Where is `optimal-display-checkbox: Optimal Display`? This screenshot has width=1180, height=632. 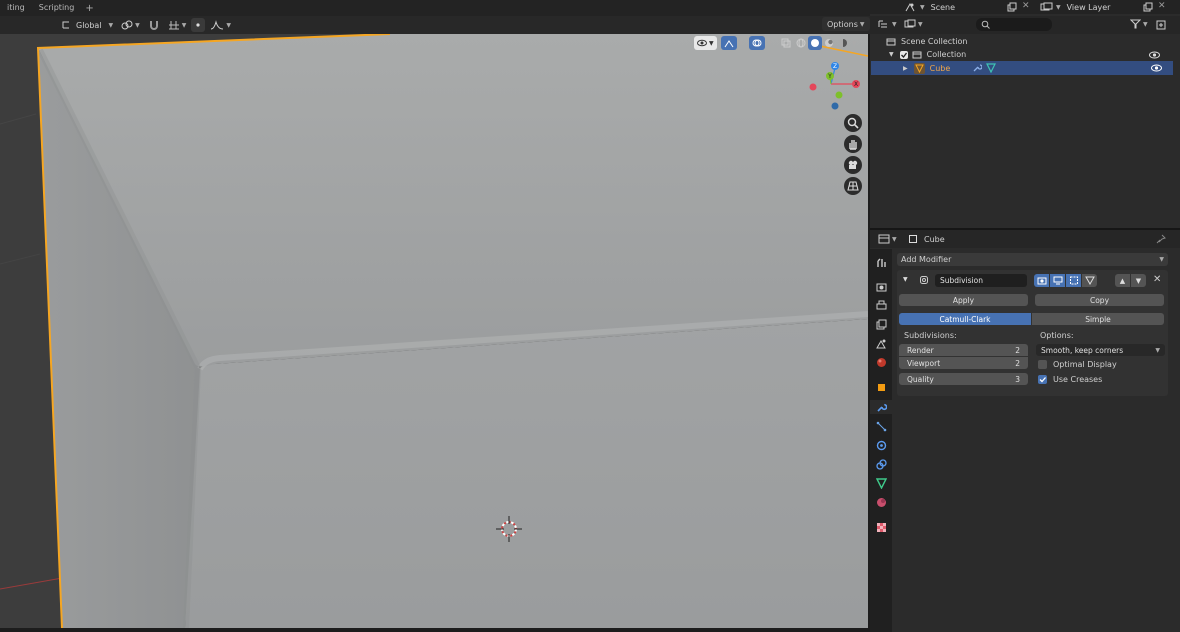
optimal-display-checkbox: Optimal Display is located at coordinates (1077, 364).